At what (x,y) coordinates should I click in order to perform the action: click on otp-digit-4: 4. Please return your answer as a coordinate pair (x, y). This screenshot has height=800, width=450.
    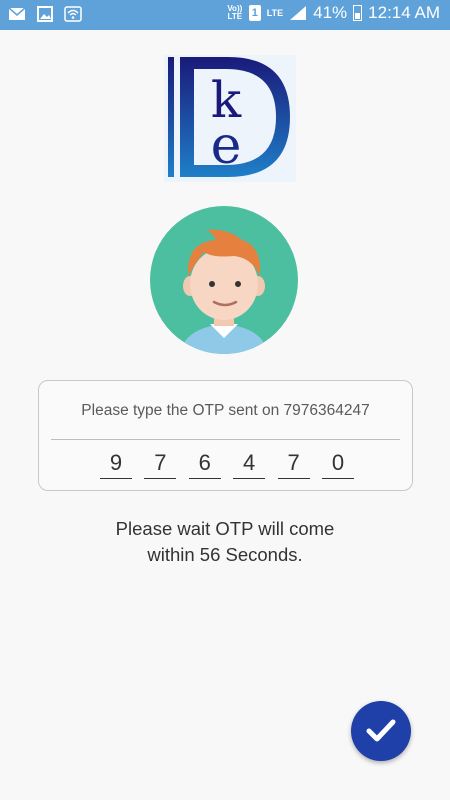
    Looking at the image, I should click on (249, 464).